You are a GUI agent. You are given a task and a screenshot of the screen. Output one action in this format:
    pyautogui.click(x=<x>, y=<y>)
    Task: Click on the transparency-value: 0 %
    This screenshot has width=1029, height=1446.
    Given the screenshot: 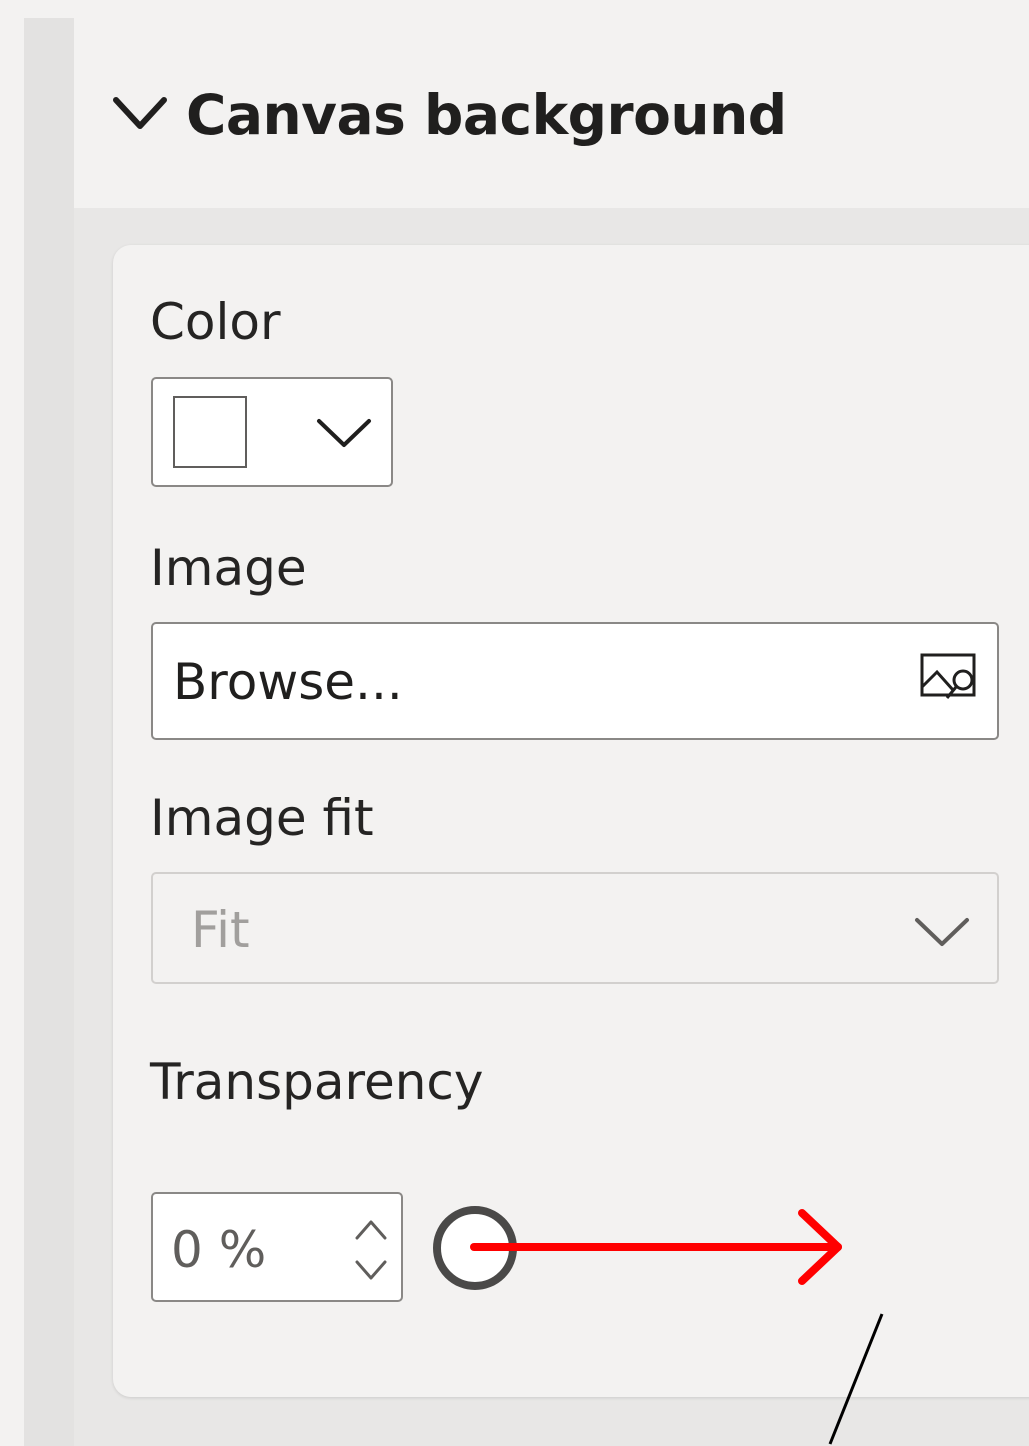 What is the action you would take?
    pyautogui.click(x=219, y=1250)
    